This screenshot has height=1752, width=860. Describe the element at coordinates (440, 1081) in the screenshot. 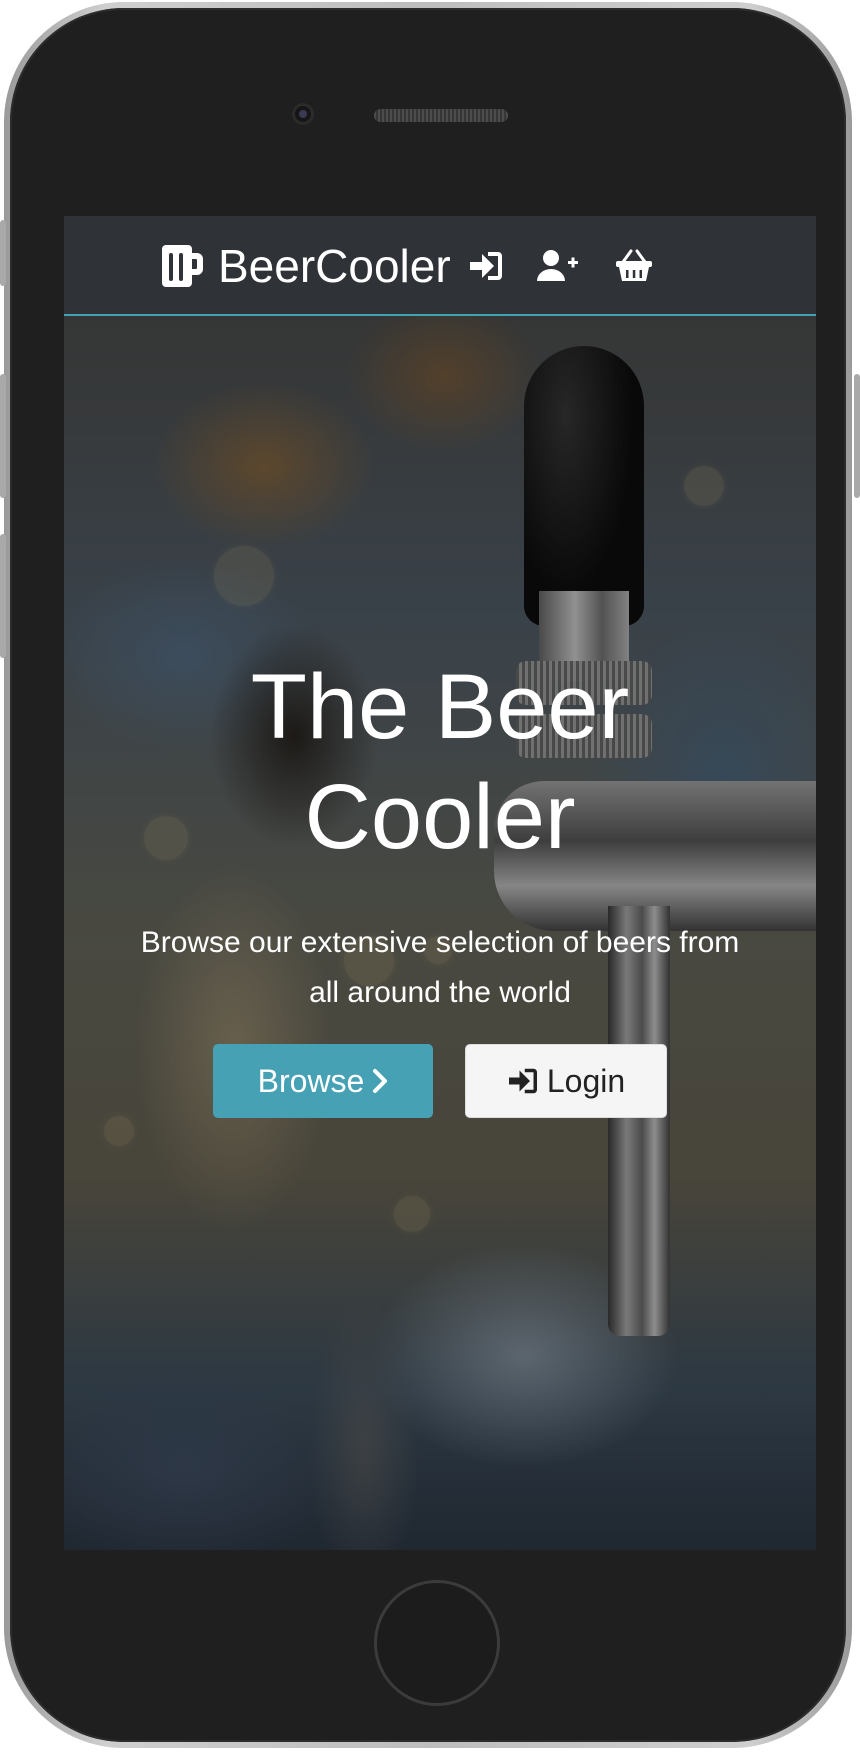

I see `hero-buttons: Browse Login` at that location.